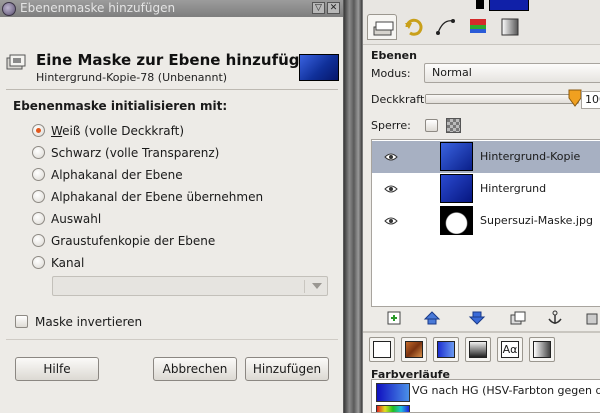  Describe the element at coordinates (512, 73) in the screenshot. I see `layer-mode-select: Normal` at that location.